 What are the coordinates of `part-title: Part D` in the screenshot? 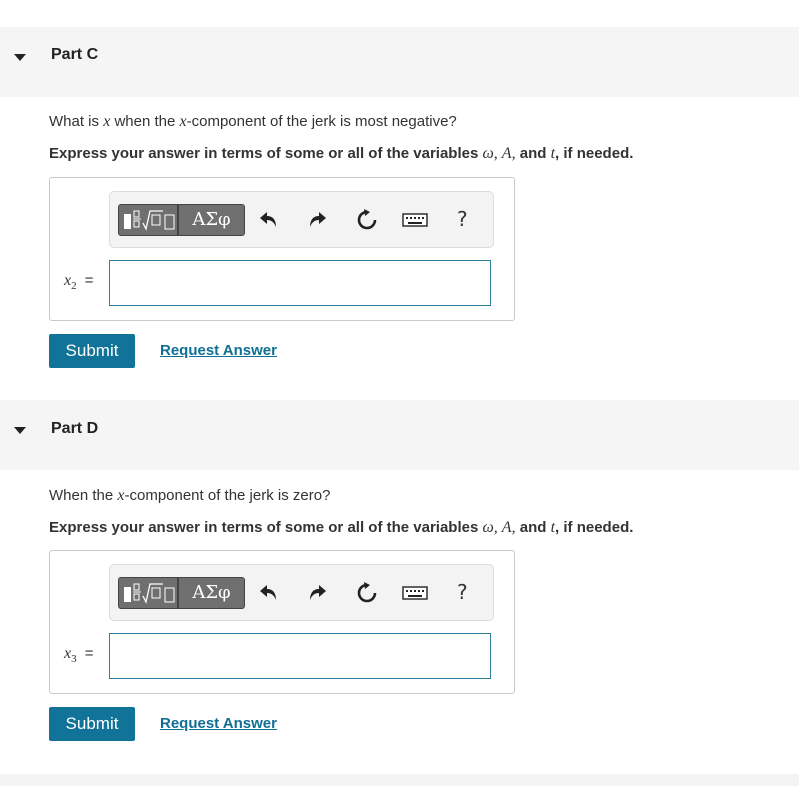 It's located at (75, 428).